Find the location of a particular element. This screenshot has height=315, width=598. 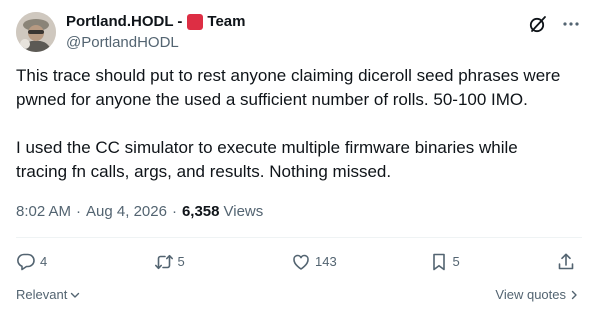

action-bar: 4 5 143 5 is located at coordinates (298, 262).